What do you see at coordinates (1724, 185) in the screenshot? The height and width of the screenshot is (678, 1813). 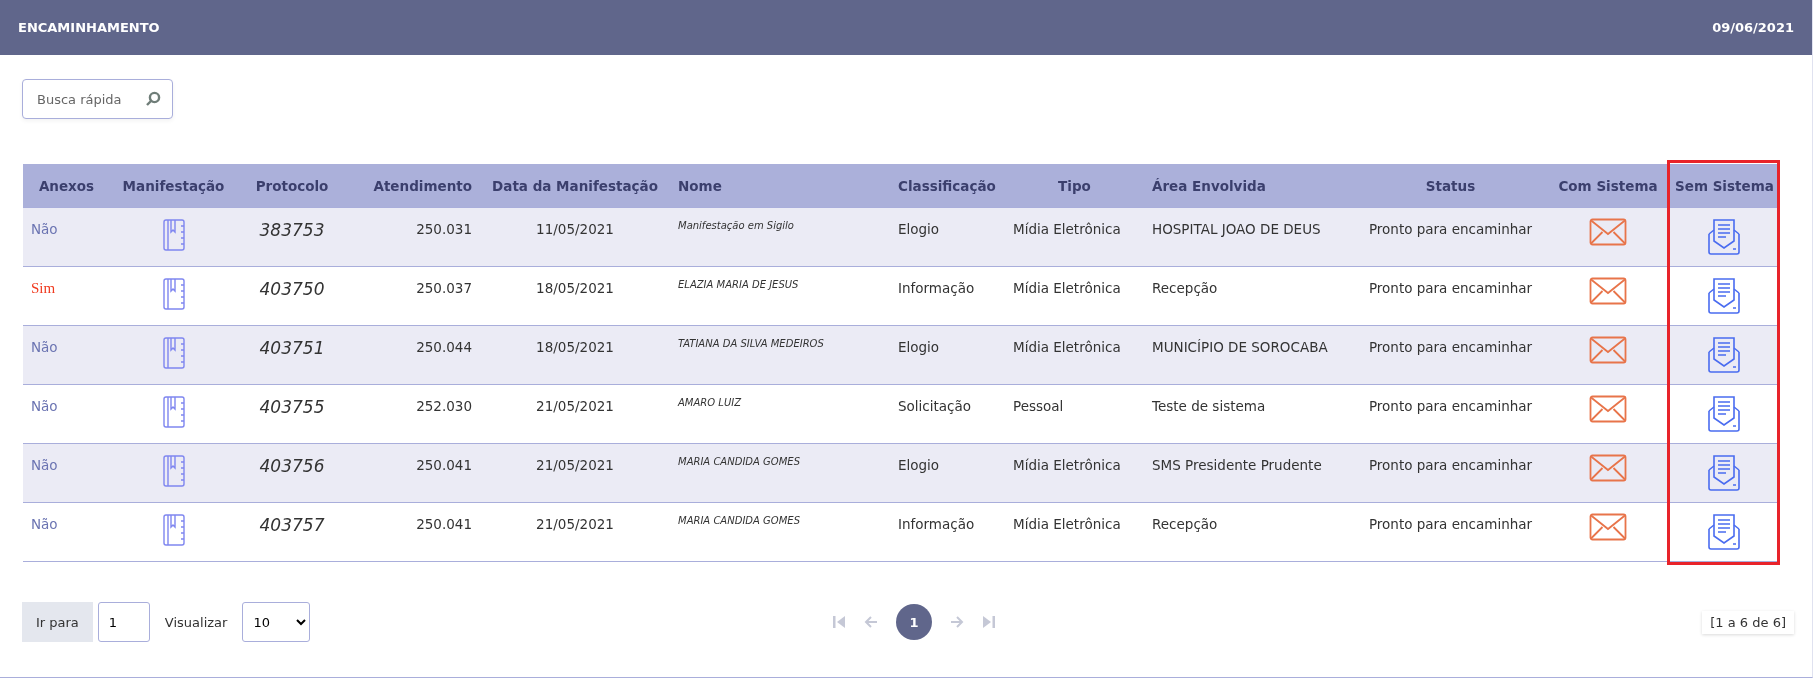 I see `column-header: Sem Sistema` at bounding box center [1724, 185].